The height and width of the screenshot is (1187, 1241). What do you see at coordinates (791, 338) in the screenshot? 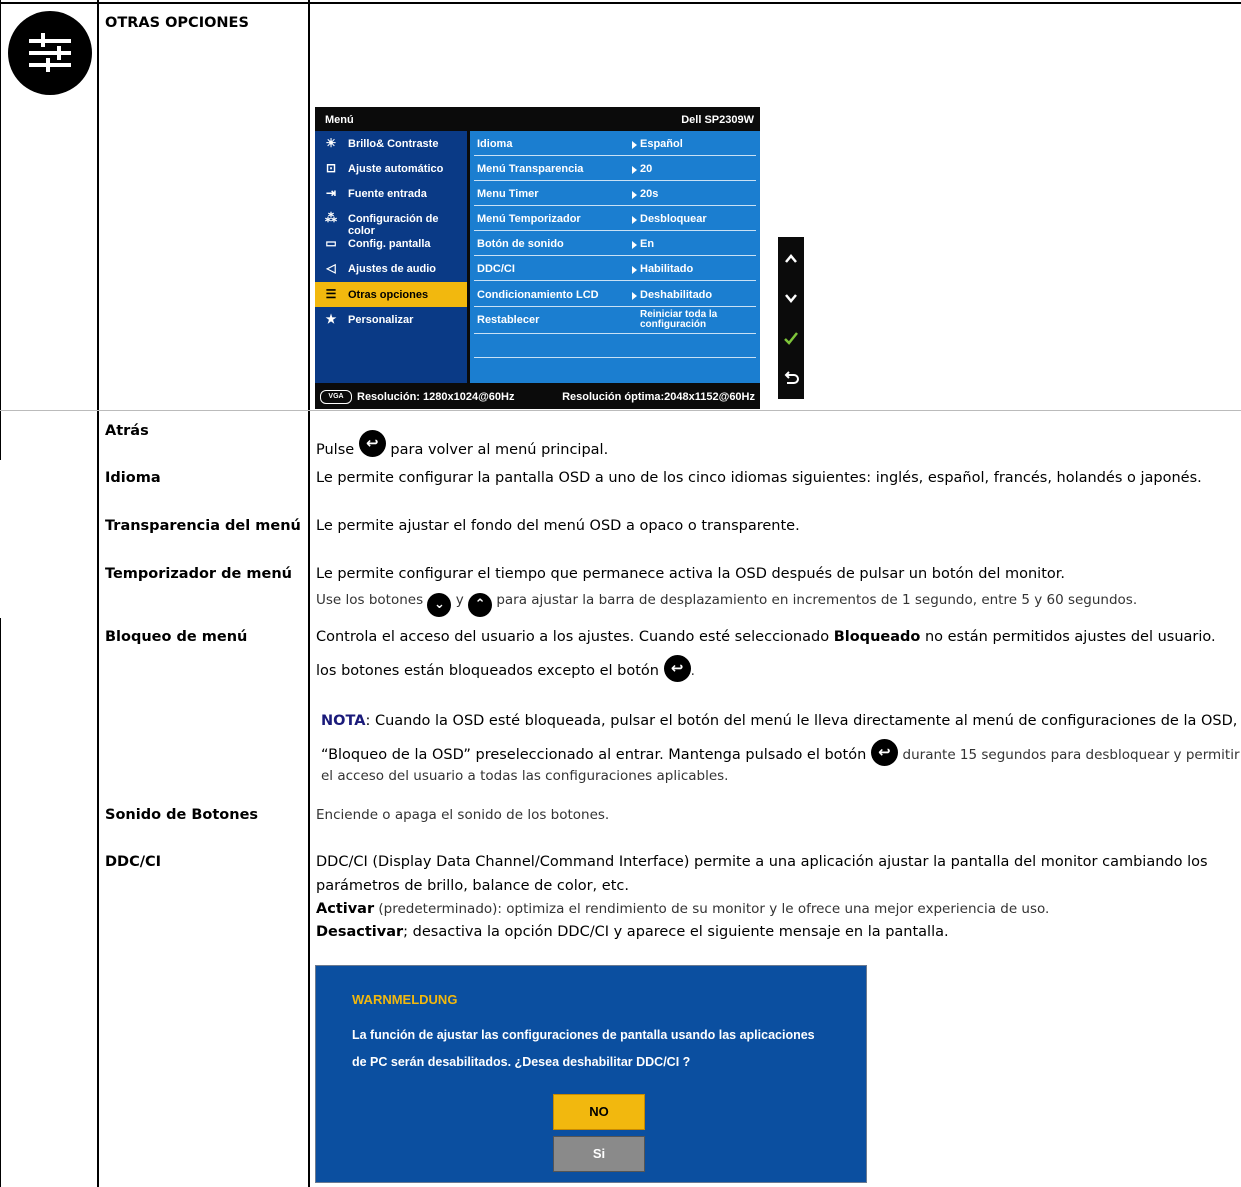
I see `check-icon` at bounding box center [791, 338].